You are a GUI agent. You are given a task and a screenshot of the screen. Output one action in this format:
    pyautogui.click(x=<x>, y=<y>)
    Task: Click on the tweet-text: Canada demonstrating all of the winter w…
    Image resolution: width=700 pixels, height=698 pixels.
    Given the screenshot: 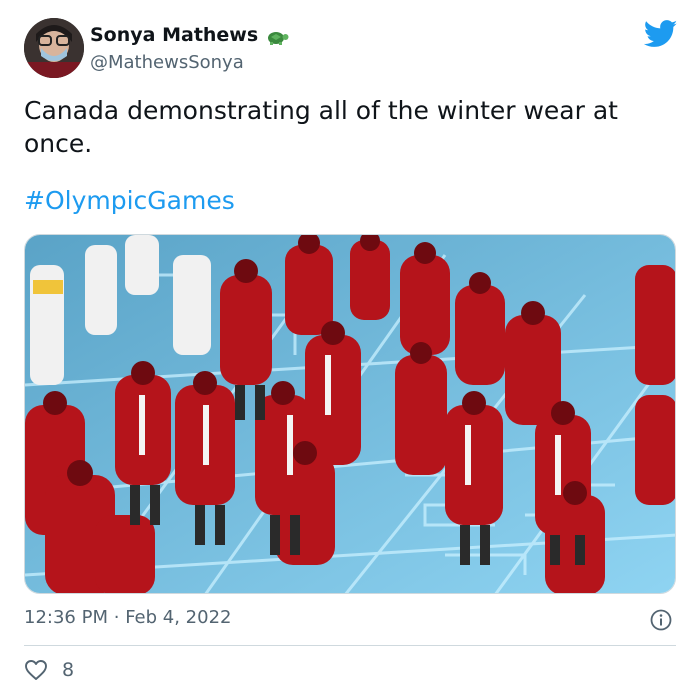 What is the action you would take?
    pyautogui.click(x=321, y=127)
    